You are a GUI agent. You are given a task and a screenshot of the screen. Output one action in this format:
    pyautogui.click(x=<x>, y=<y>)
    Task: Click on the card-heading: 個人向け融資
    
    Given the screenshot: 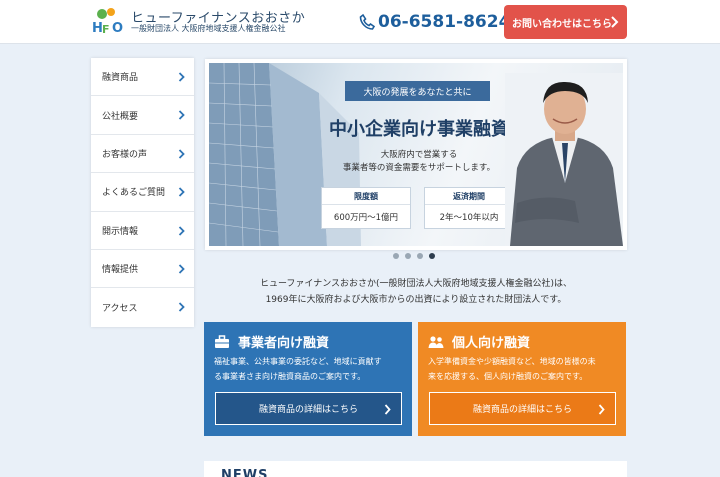 What is the action you would take?
    pyautogui.click(x=479, y=341)
    